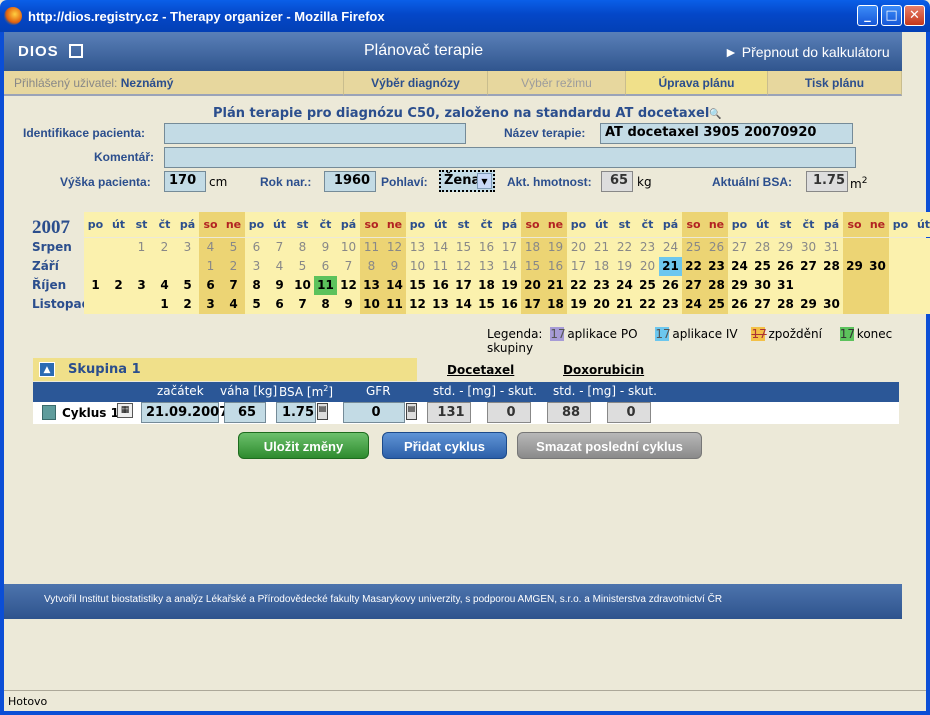 The height and width of the screenshot is (715, 930). I want to click on cycle-weight-input: 65, so click(245, 412).